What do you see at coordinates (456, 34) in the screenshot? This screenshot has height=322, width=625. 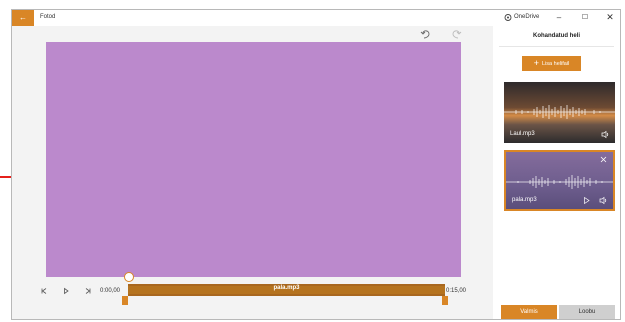 I see `redo-icon` at bounding box center [456, 34].